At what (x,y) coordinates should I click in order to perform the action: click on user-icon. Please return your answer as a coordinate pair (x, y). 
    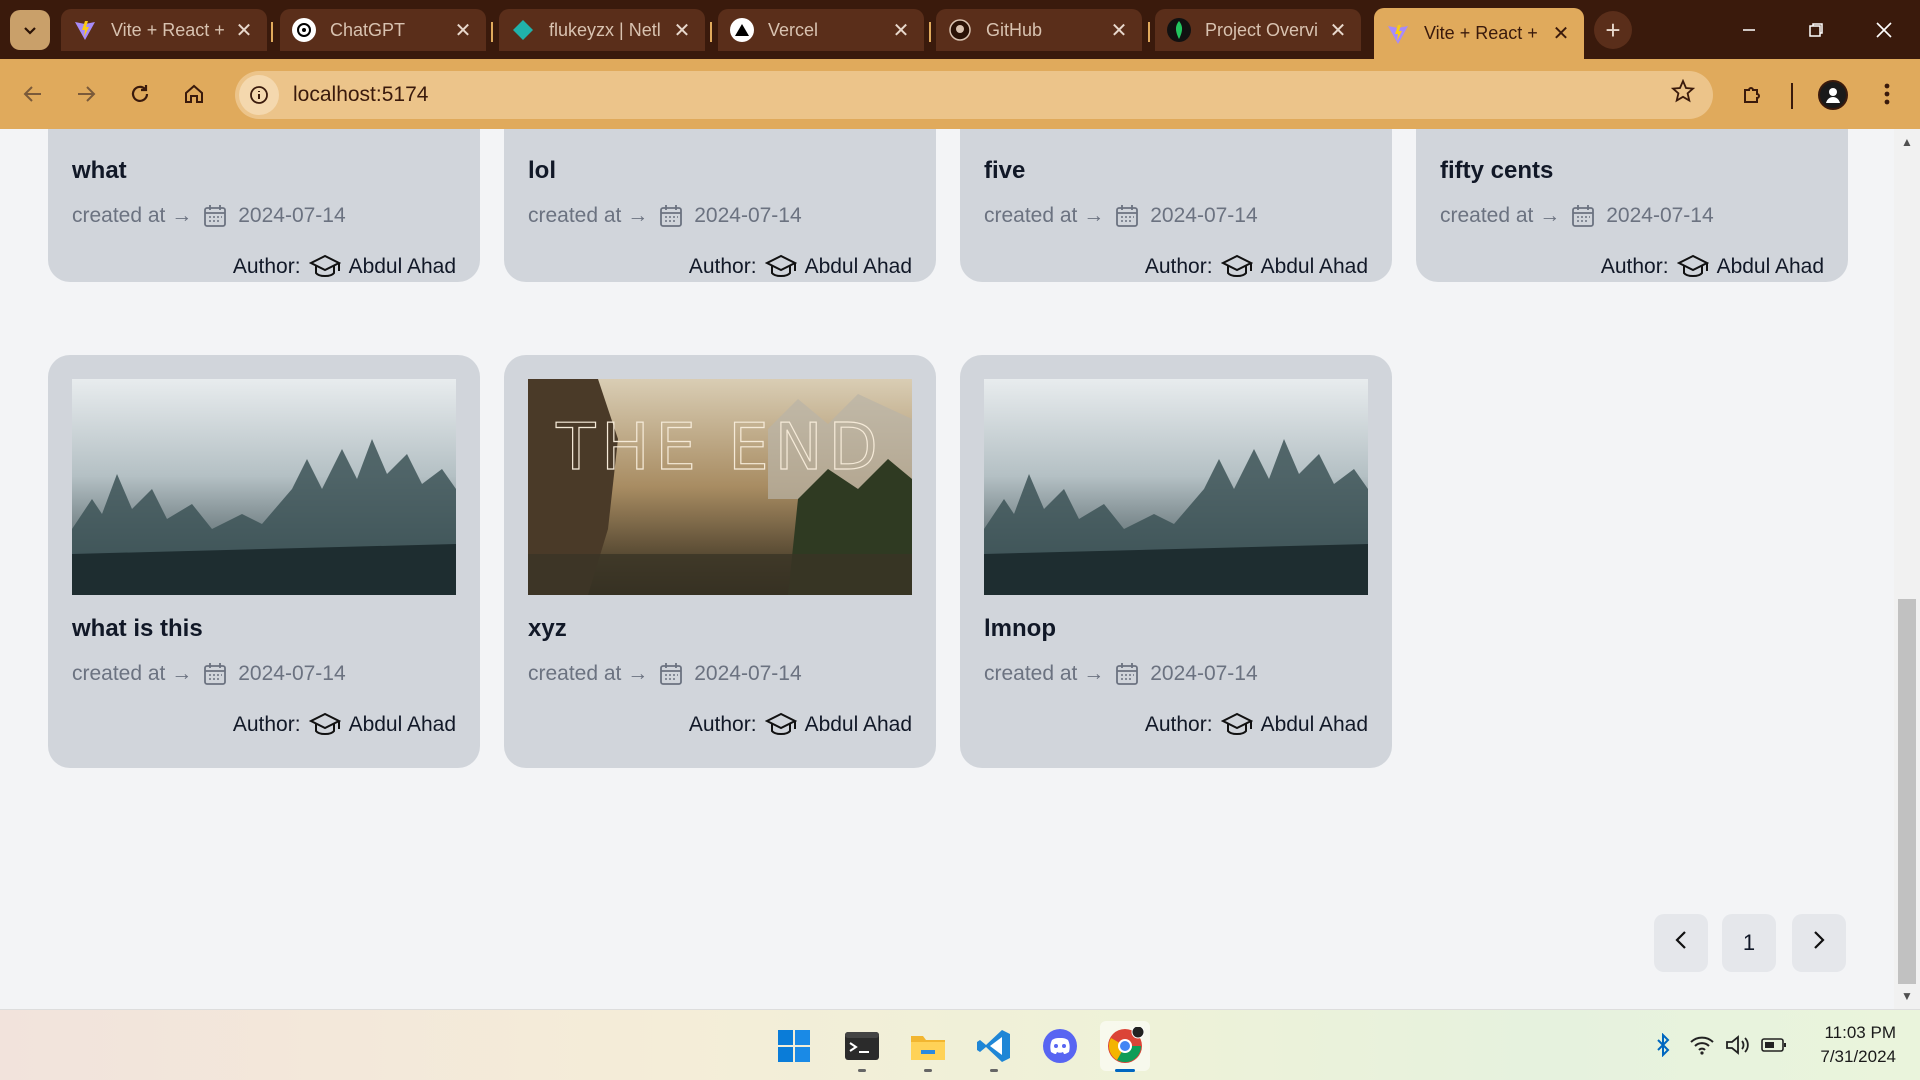
    Looking at the image, I should click on (1833, 95).